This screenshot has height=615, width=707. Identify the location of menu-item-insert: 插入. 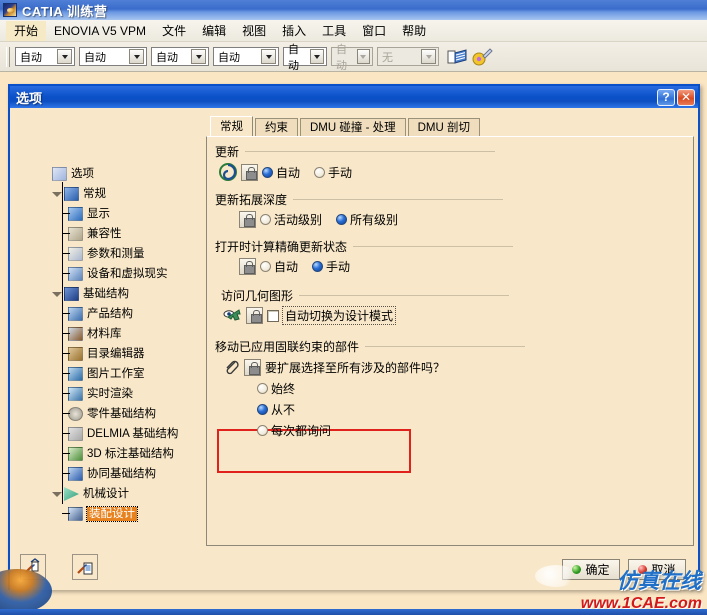
(294, 31).